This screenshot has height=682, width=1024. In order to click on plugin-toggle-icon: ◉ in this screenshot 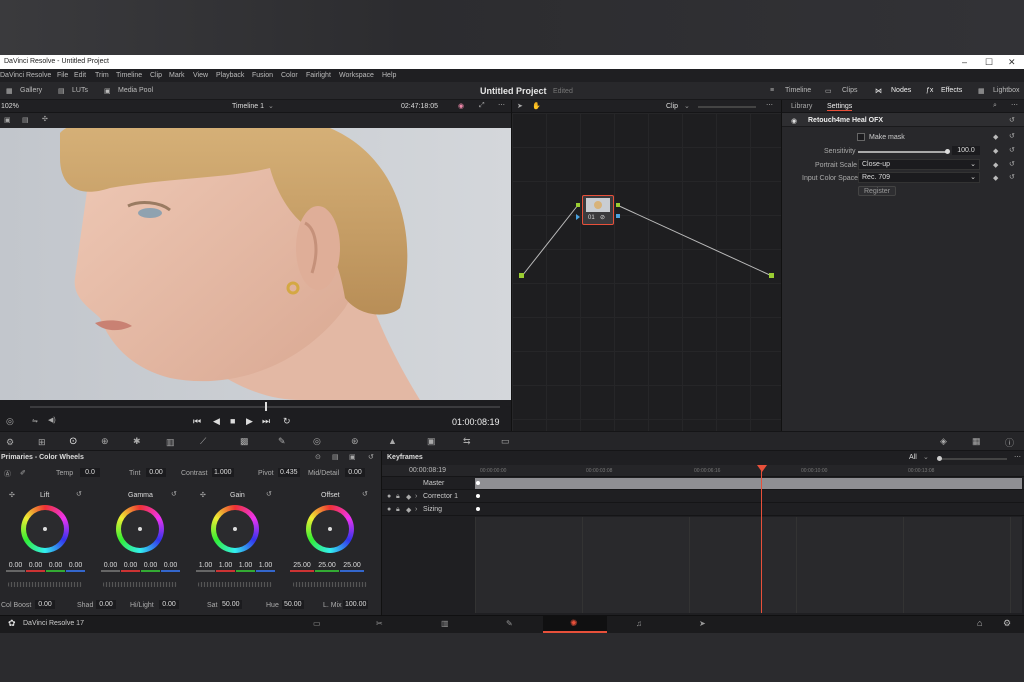, I will do `click(794, 121)`.